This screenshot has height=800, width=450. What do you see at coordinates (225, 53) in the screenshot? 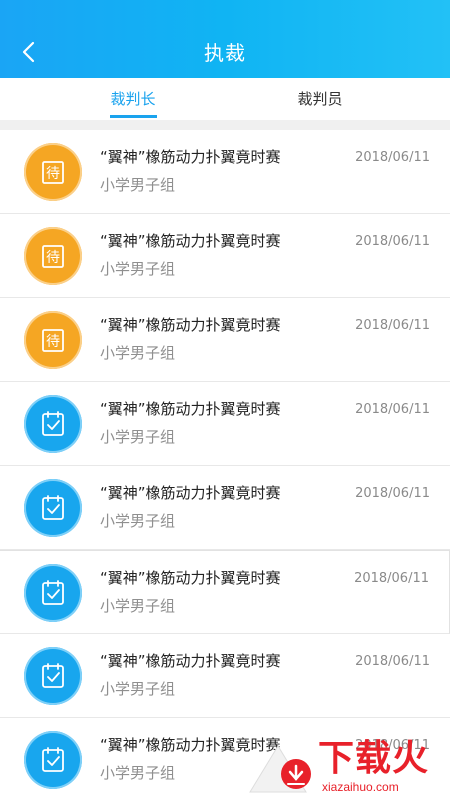
I see `page-title: 执裁` at bounding box center [225, 53].